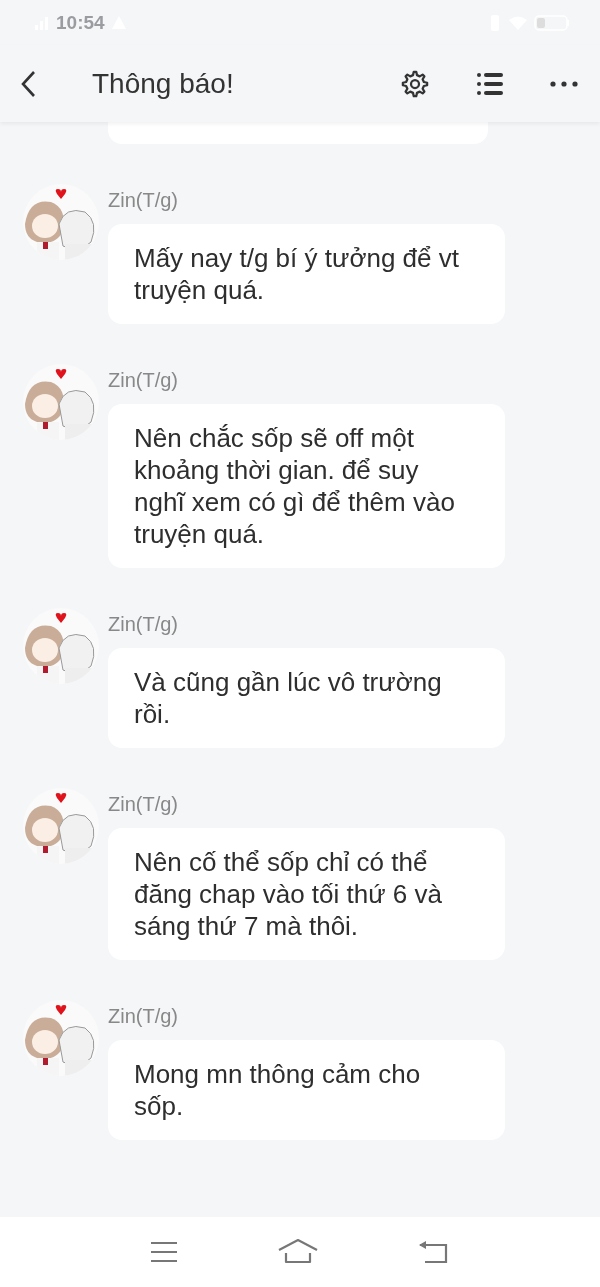 Image resolution: width=600 pixels, height=1287 pixels. What do you see at coordinates (164, 1252) in the screenshot?
I see `menu-icon` at bounding box center [164, 1252].